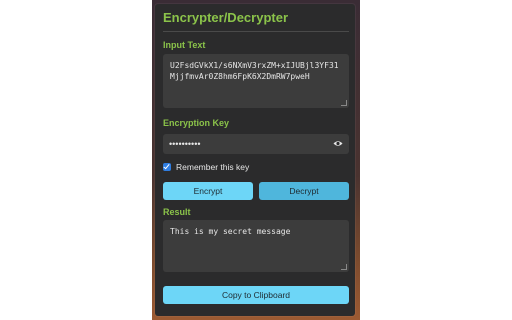  I want to click on remember-key-checkbox, so click(167, 167).